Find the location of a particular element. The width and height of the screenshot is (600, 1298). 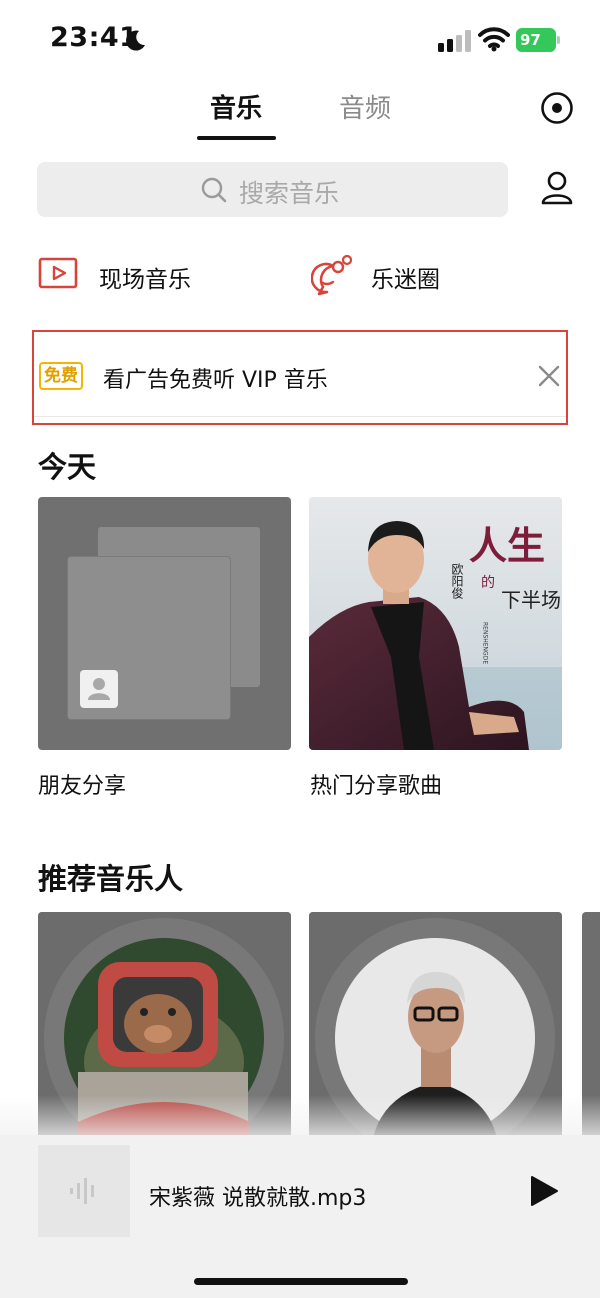

status-bar: 23:41 97 is located at coordinates (300, 40).